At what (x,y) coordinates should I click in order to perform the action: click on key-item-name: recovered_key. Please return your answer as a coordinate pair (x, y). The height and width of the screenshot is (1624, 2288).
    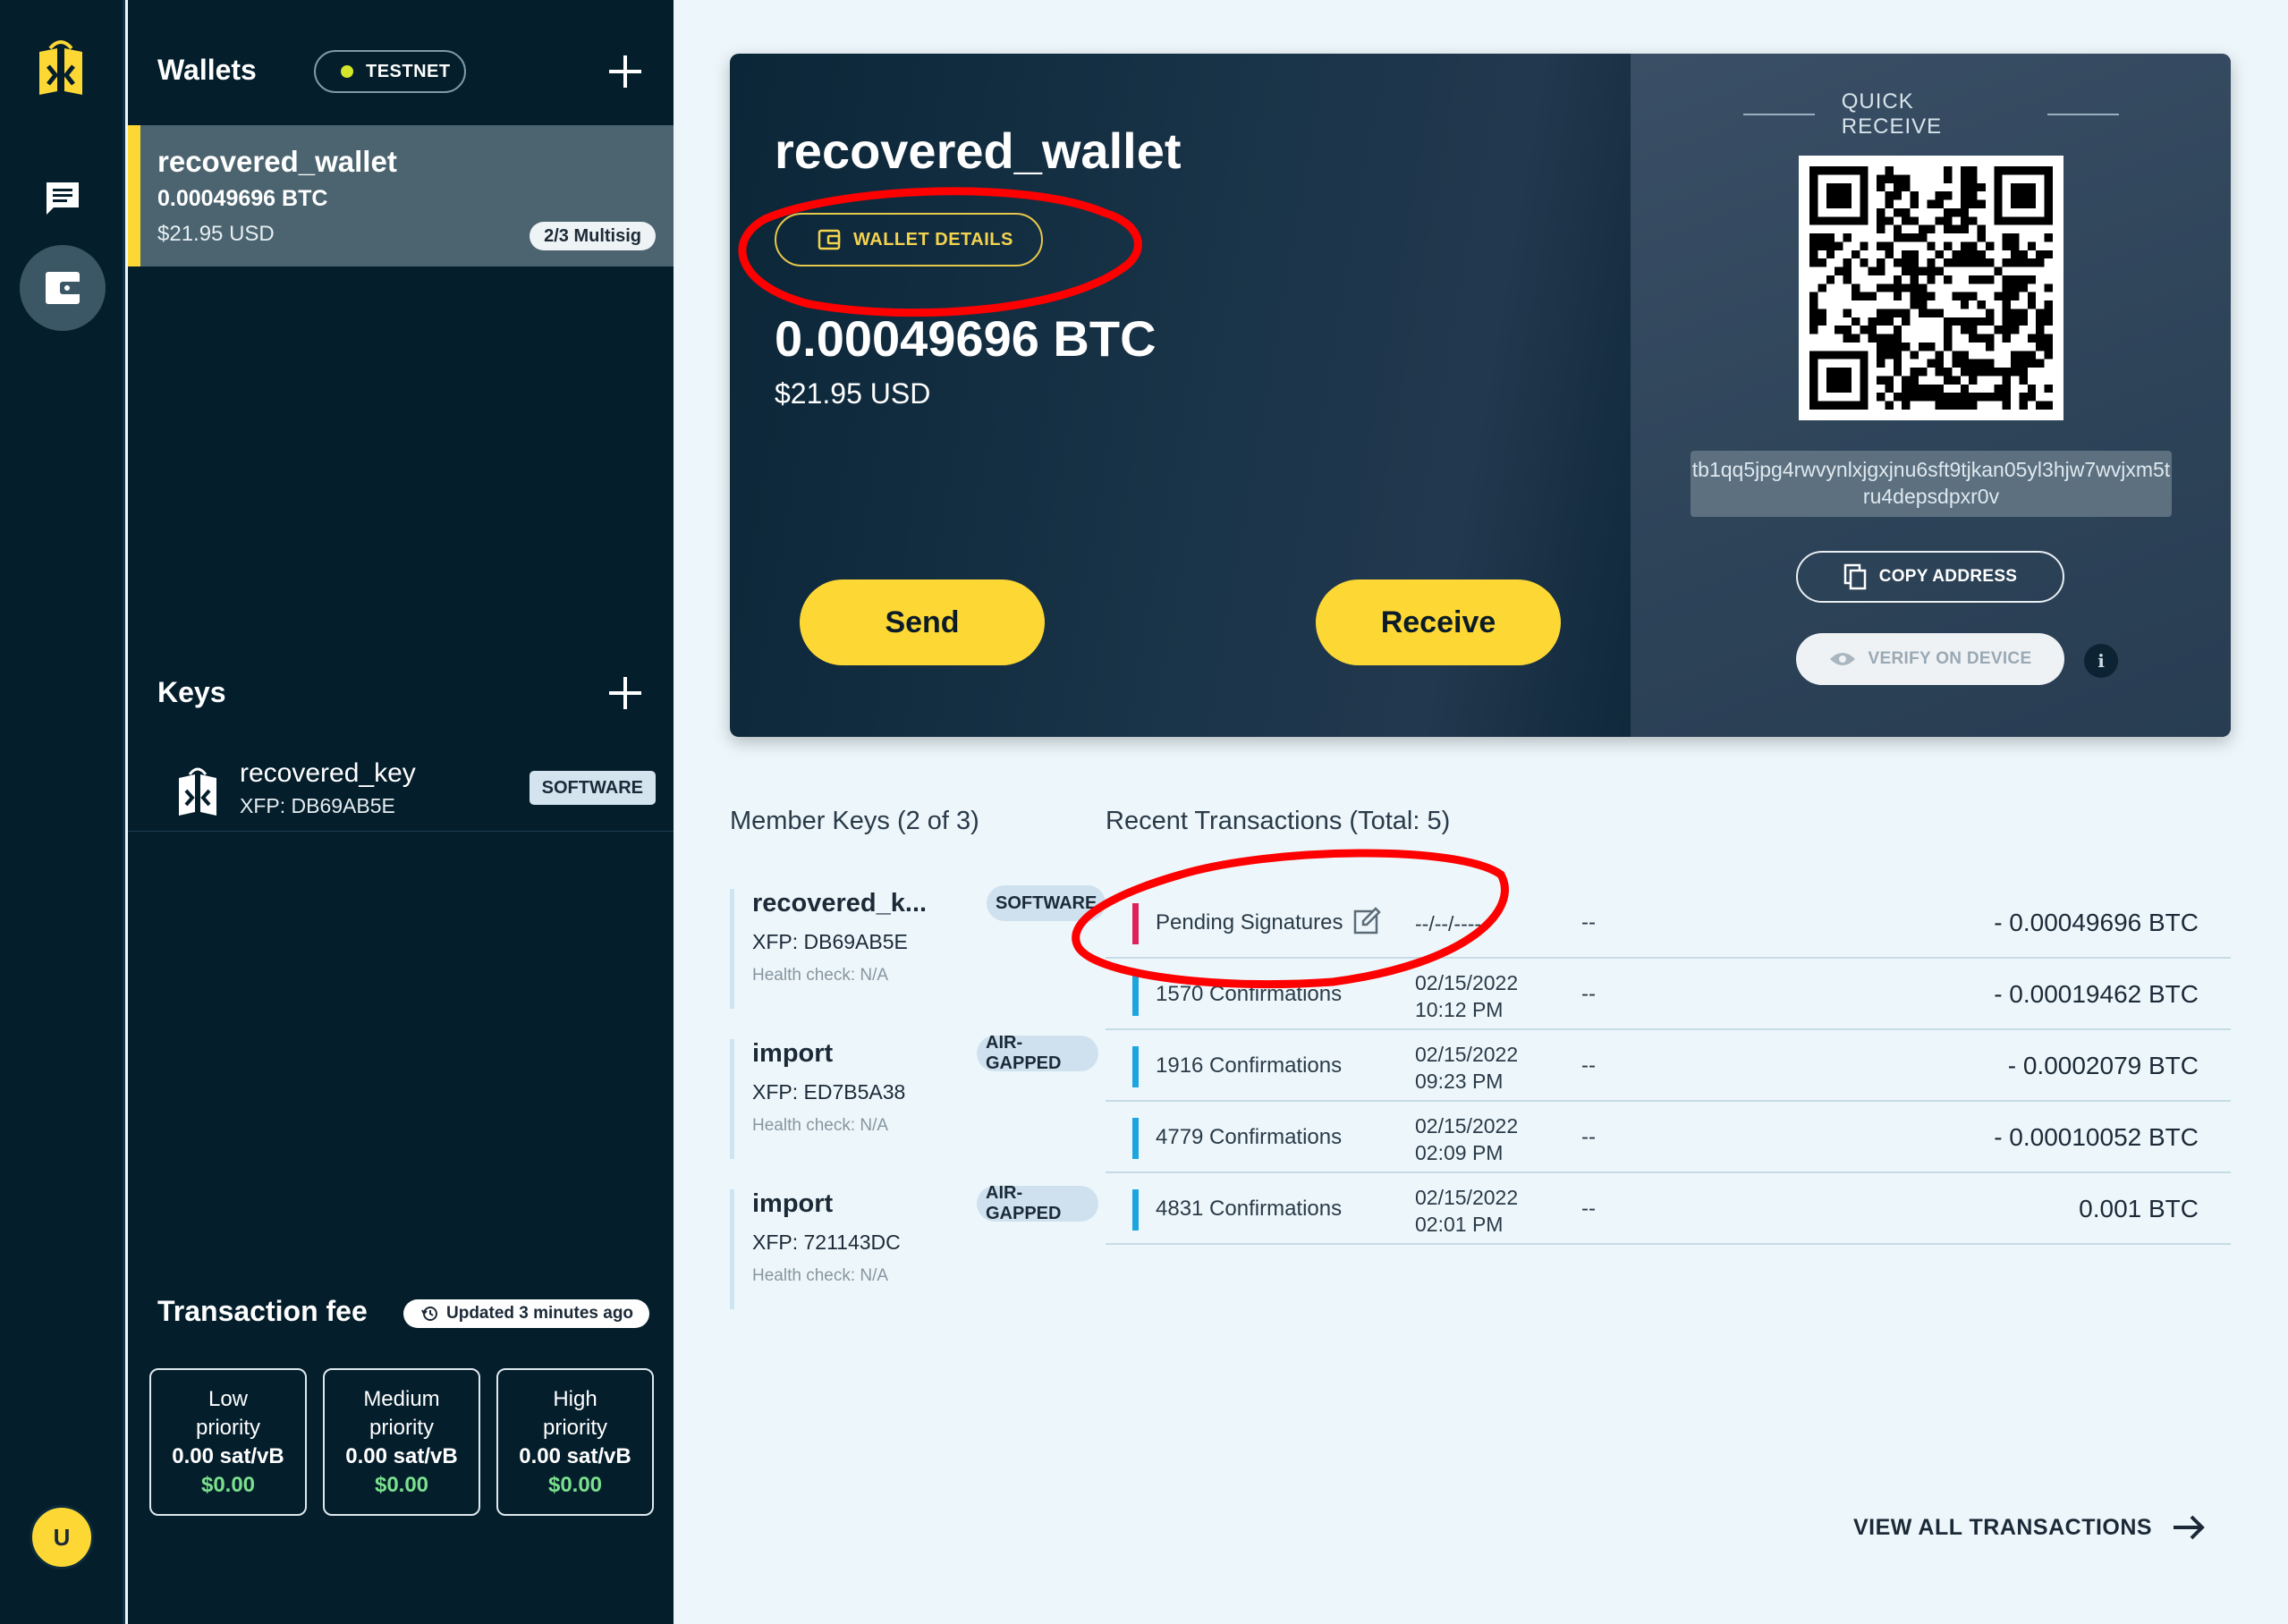
    Looking at the image, I should click on (328, 773).